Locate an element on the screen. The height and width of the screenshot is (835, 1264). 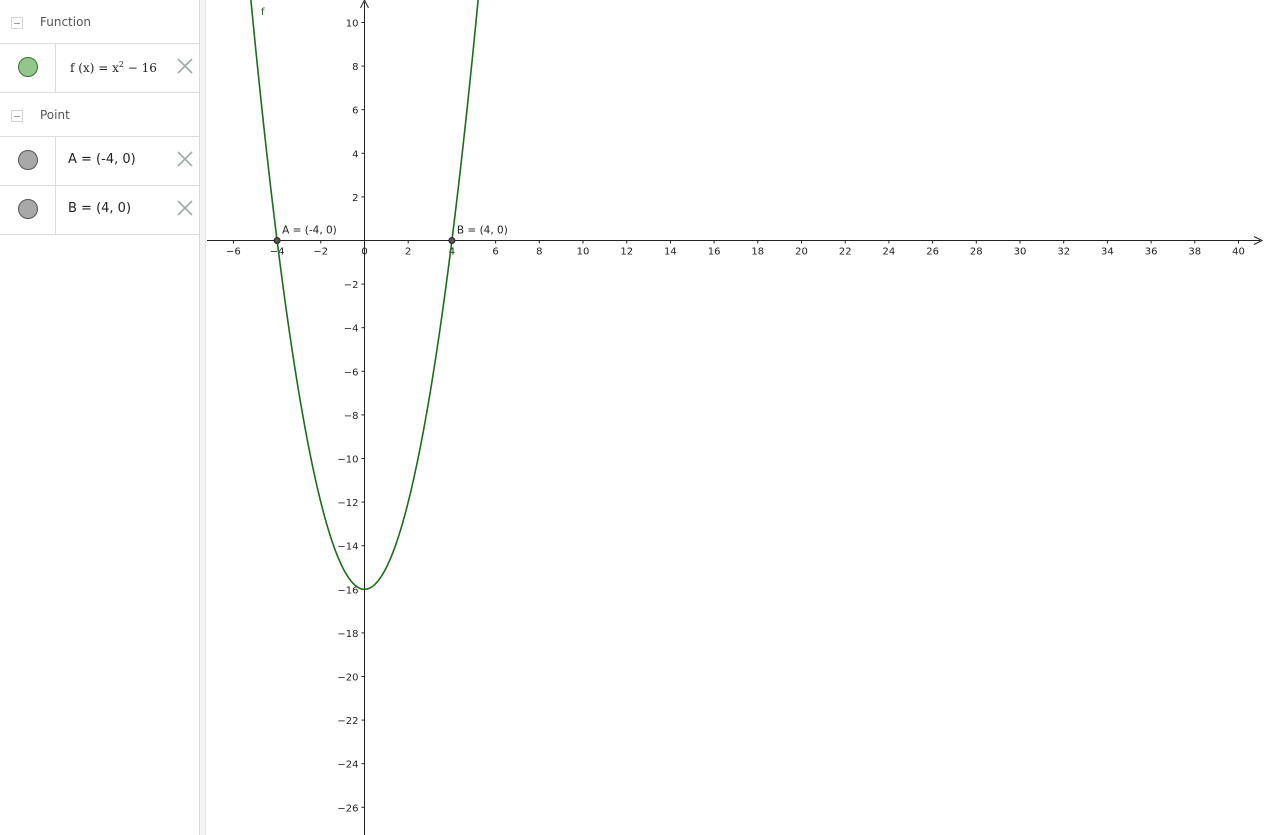
y-tick-label: −20 is located at coordinates (347, 678).